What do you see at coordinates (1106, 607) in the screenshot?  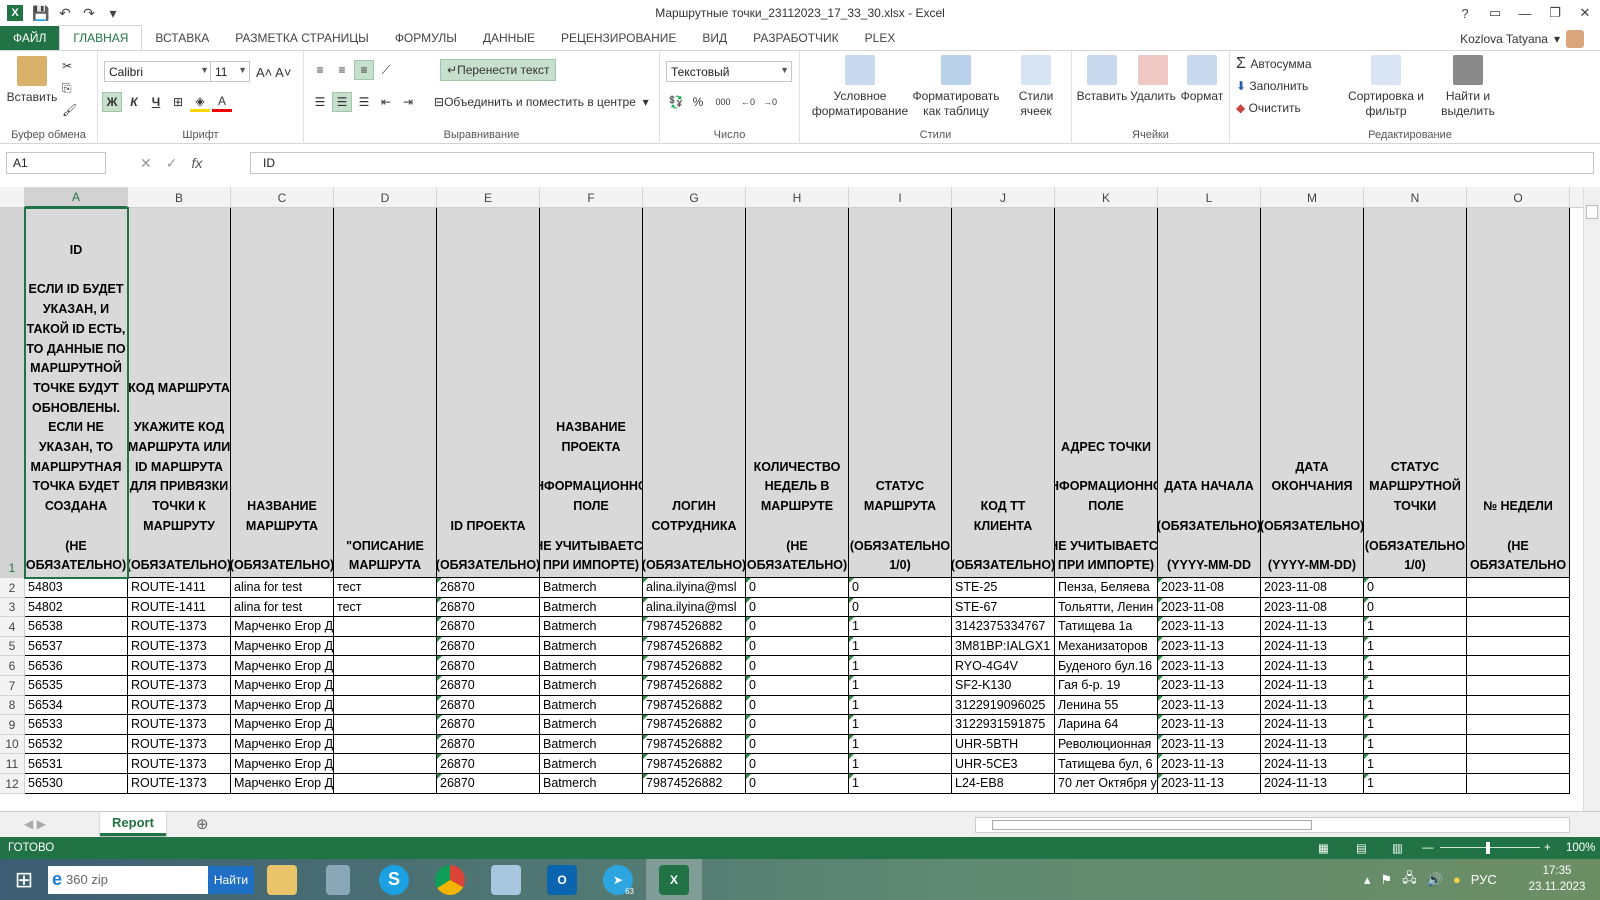 I see `table-cell: Тольятти, Ленин` at bounding box center [1106, 607].